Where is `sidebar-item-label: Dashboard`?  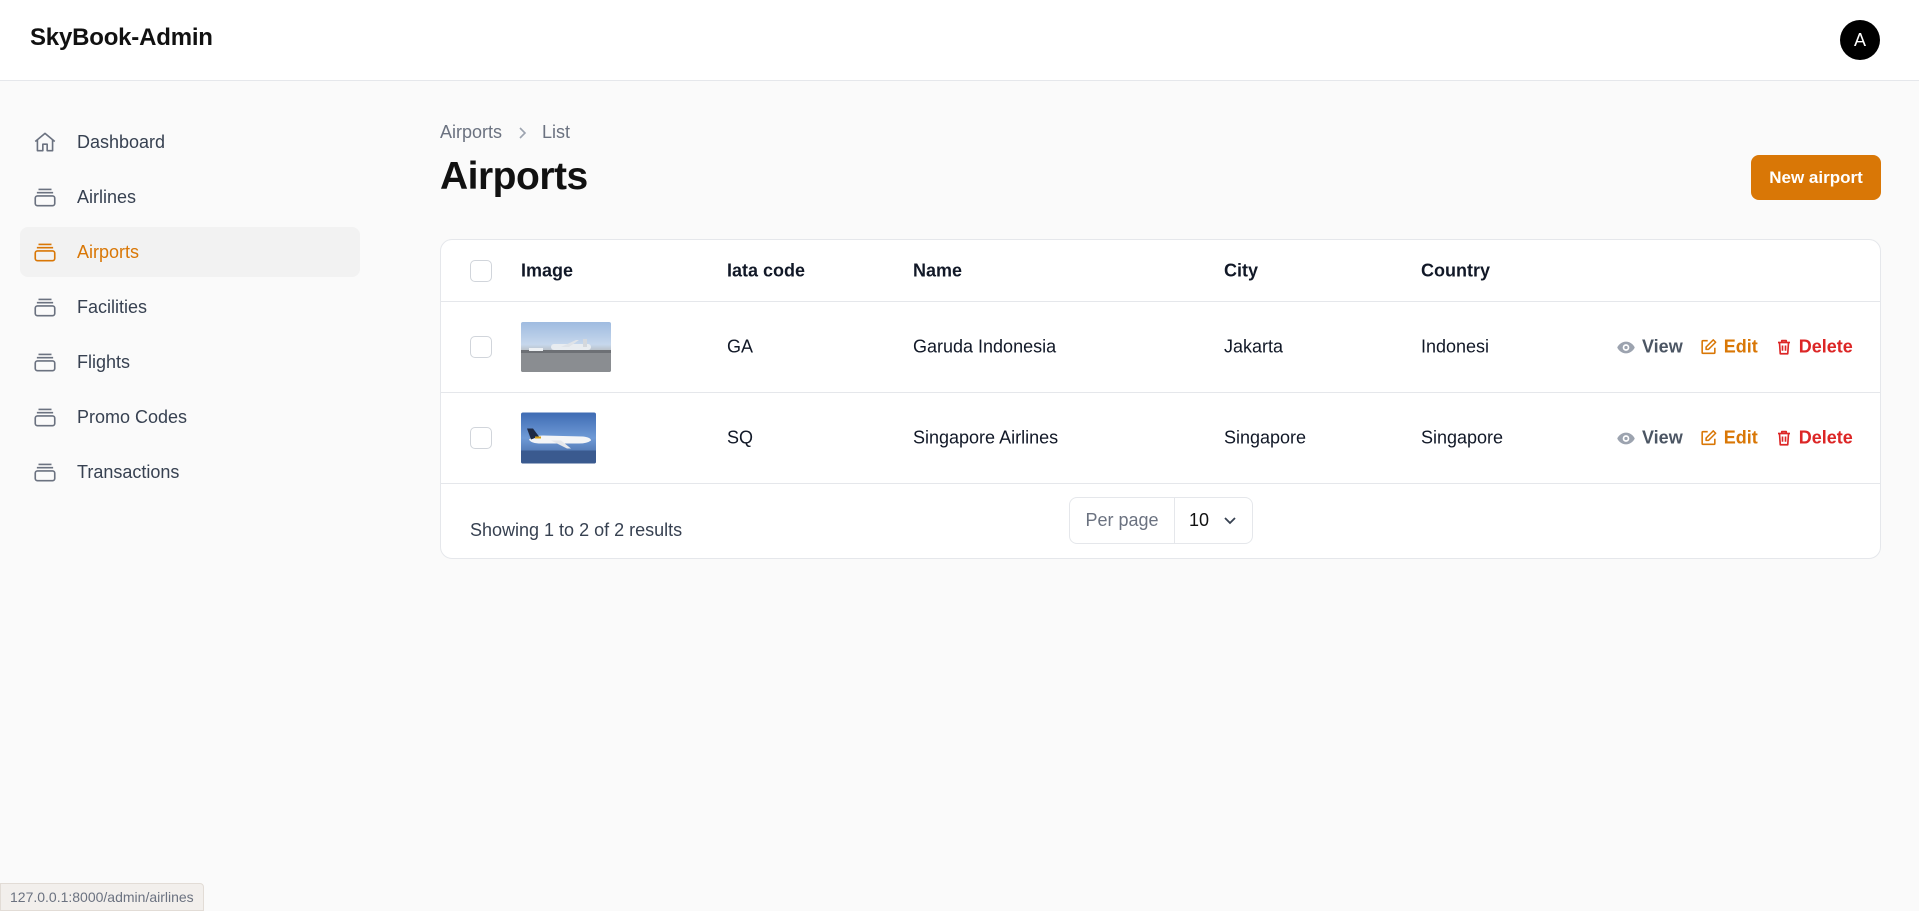
sidebar-item-label: Dashboard is located at coordinates (121, 141).